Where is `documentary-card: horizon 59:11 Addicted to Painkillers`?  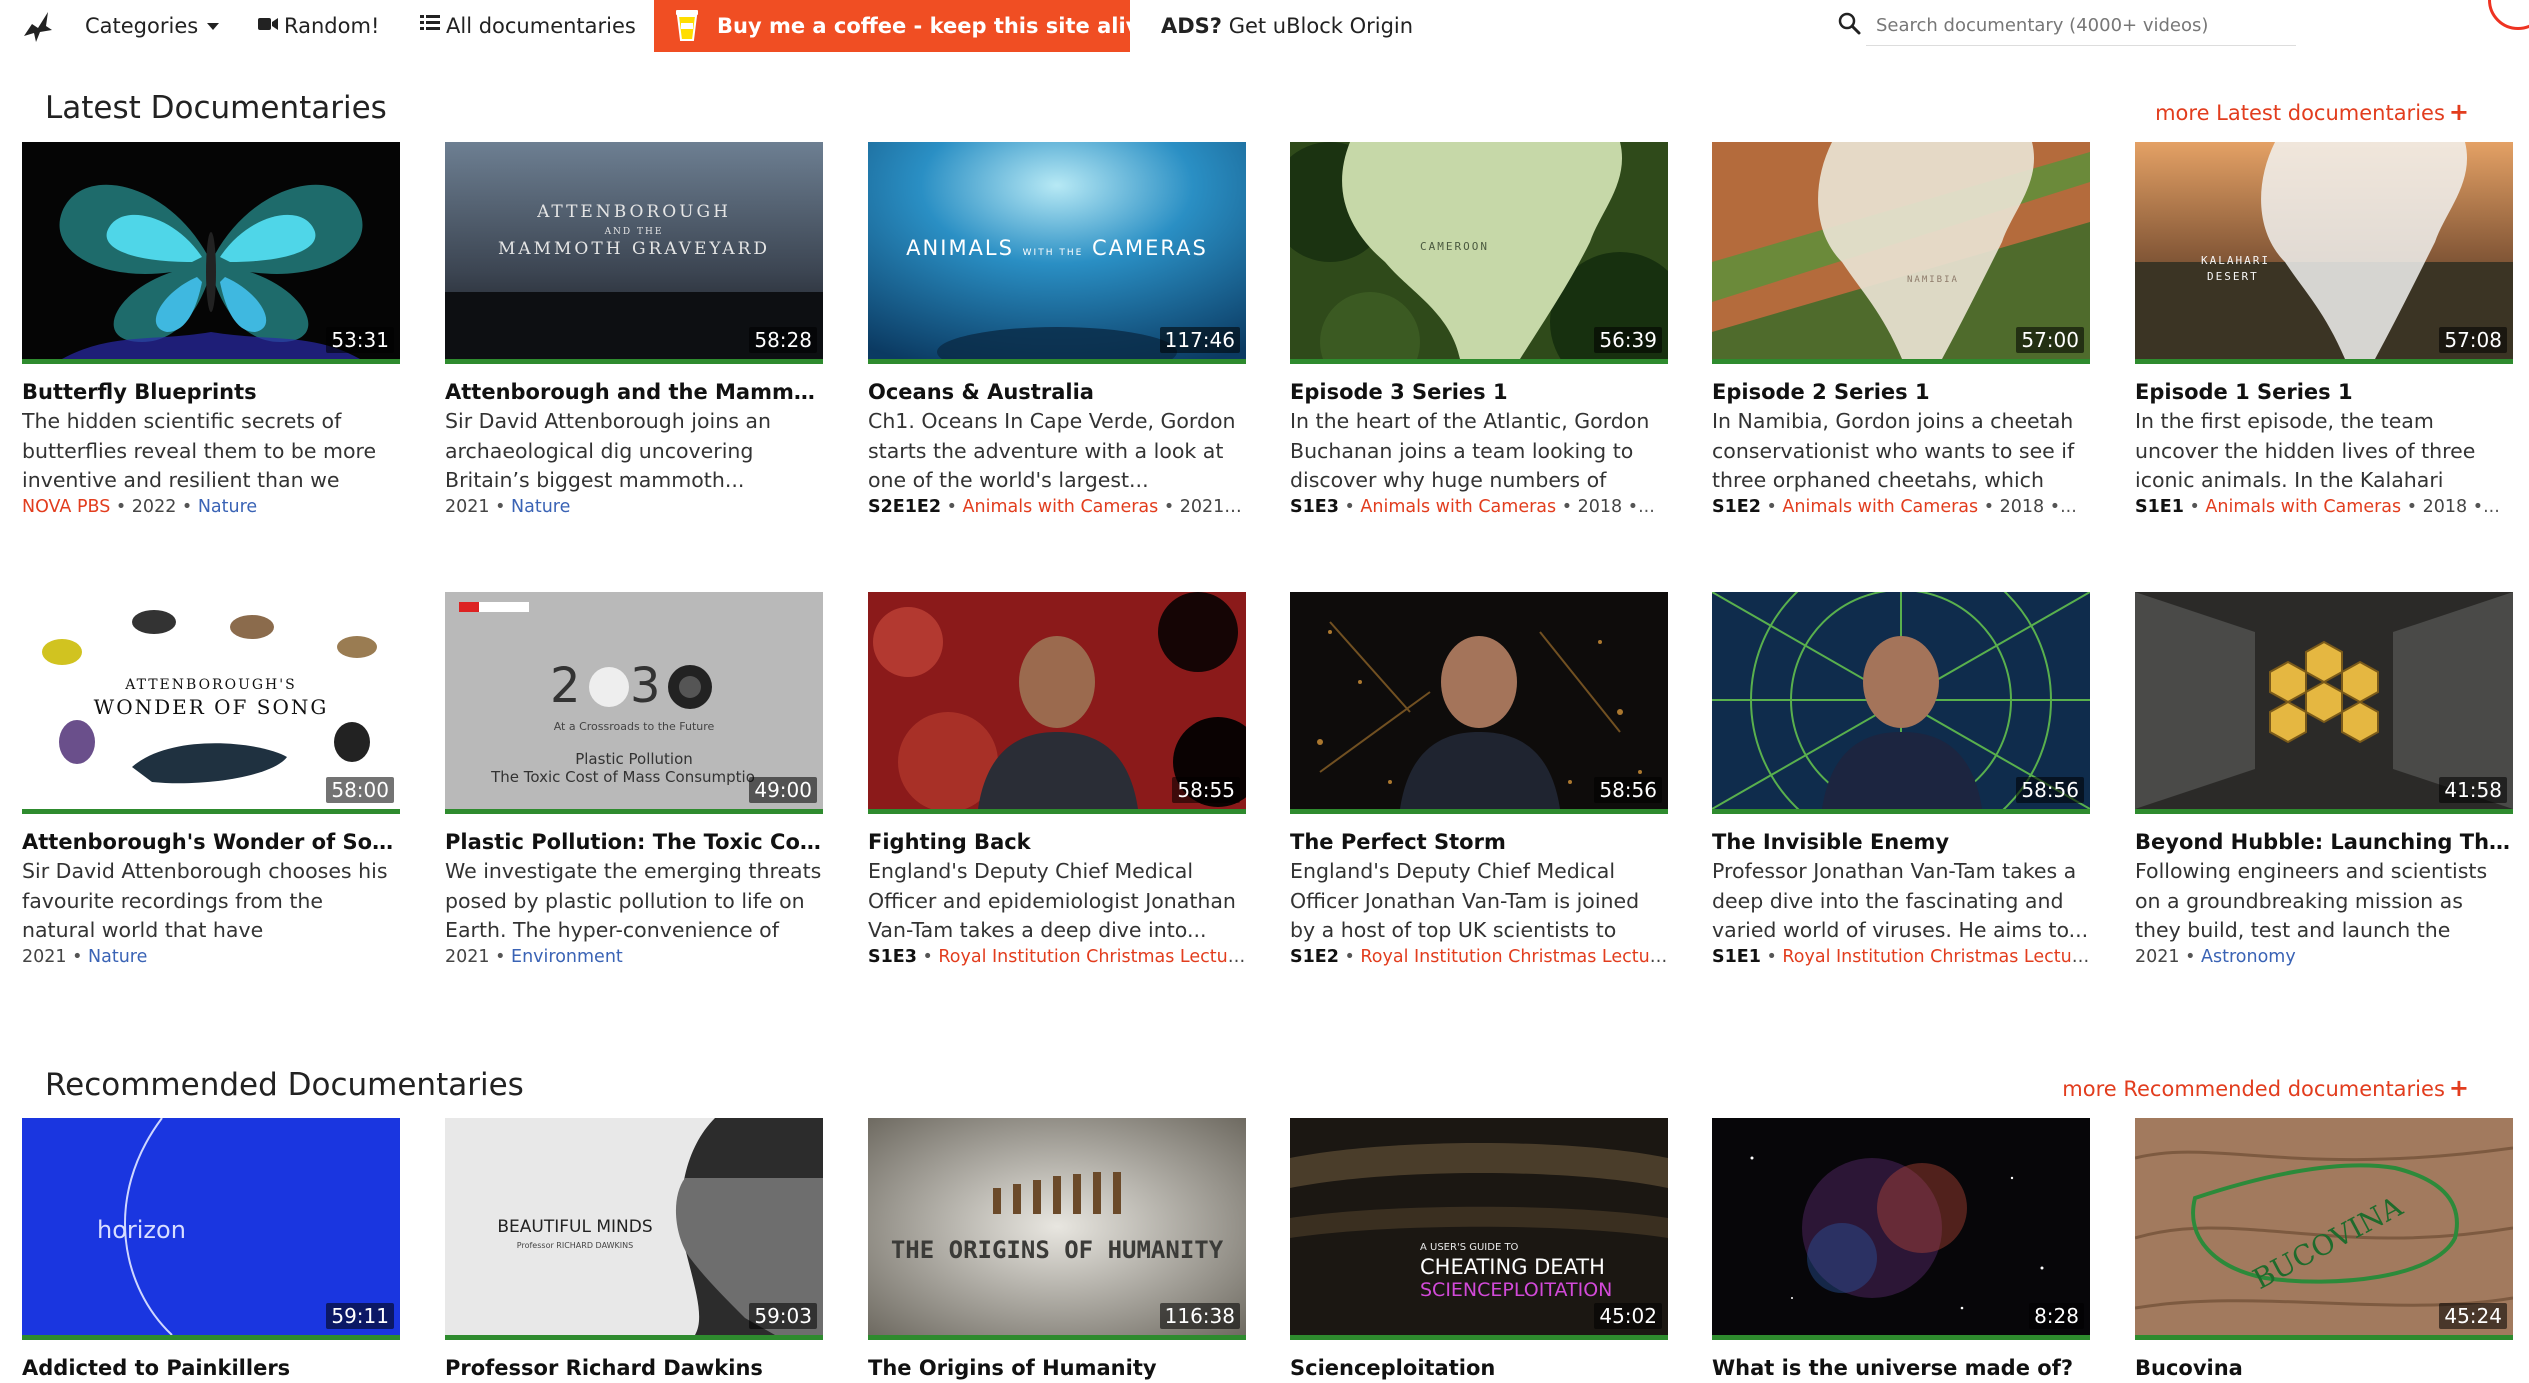
documentary-card: horizon 59:11 Addicted to Painkillers is located at coordinates (211, 1250).